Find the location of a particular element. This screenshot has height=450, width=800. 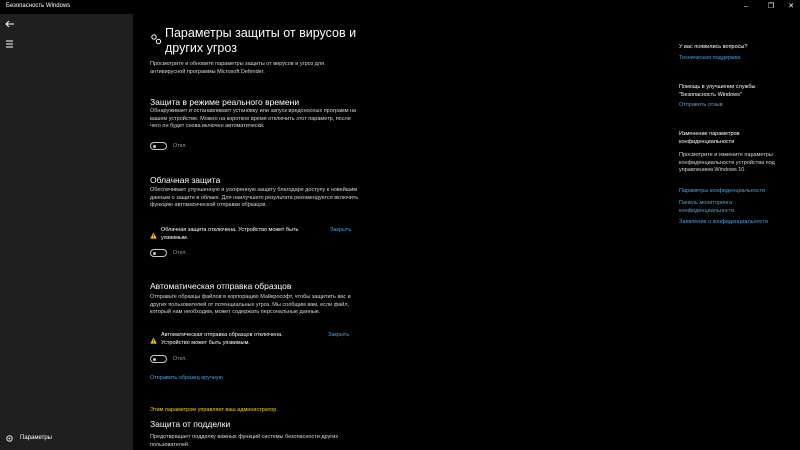

back-button is located at coordinates (10, 23).